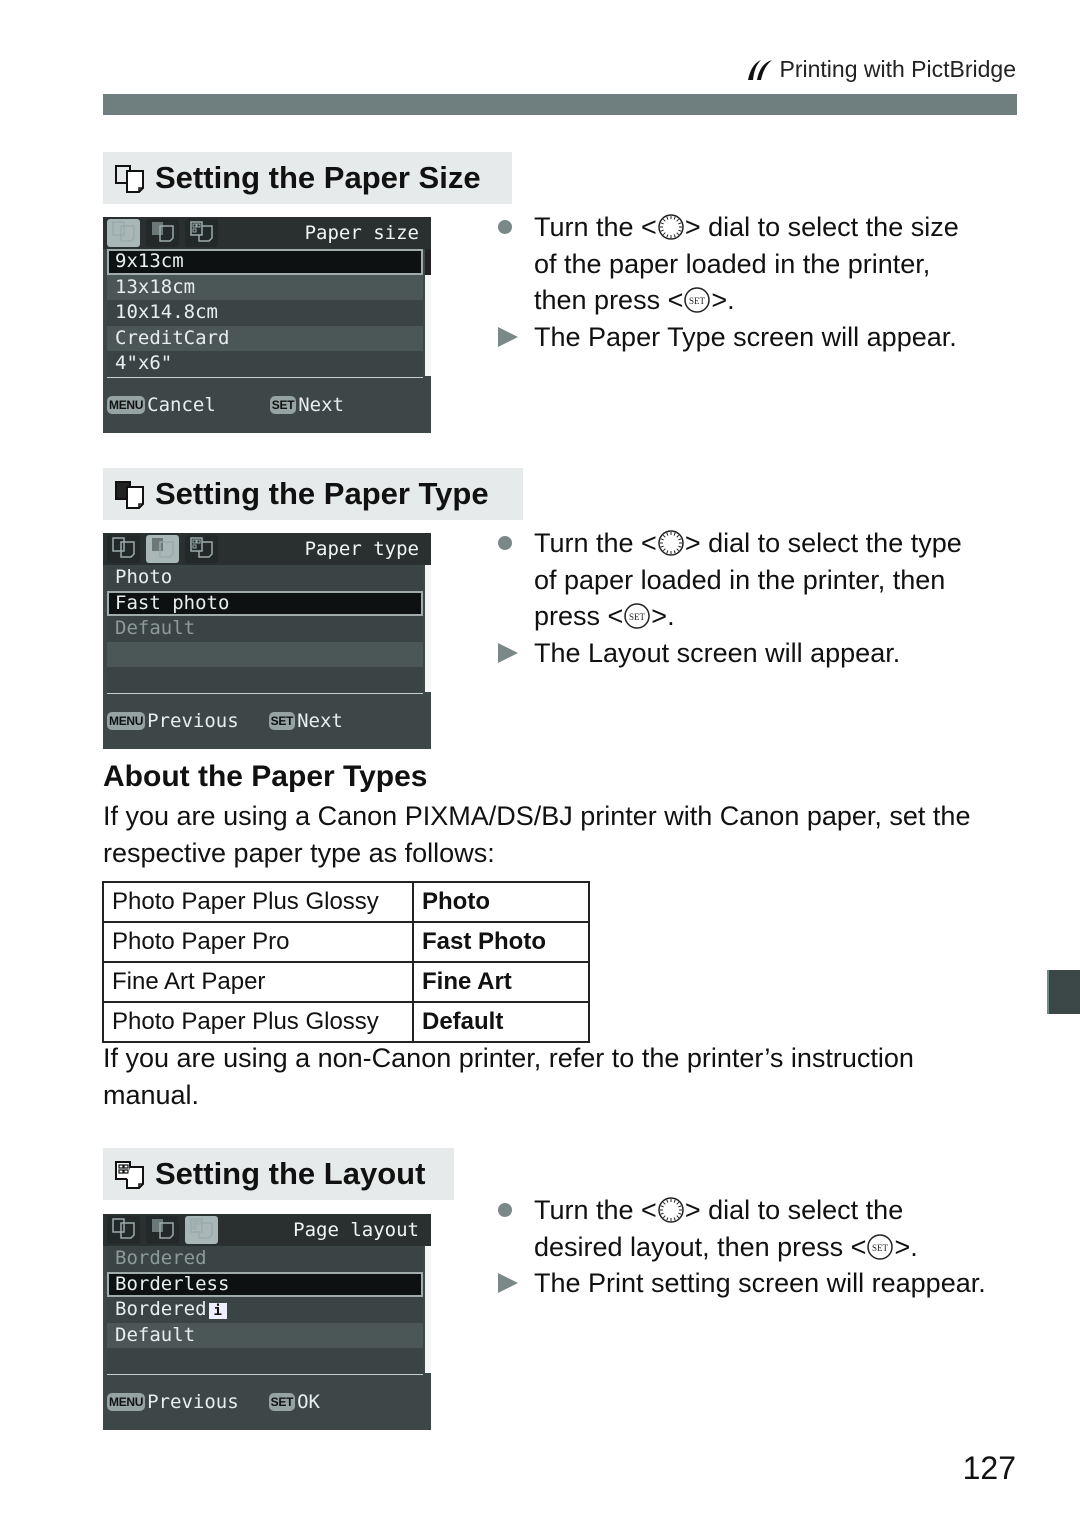 This screenshot has width=1080, height=1521. I want to click on table-row: Photo Paper Plus Glossy Default, so click(346, 1022).